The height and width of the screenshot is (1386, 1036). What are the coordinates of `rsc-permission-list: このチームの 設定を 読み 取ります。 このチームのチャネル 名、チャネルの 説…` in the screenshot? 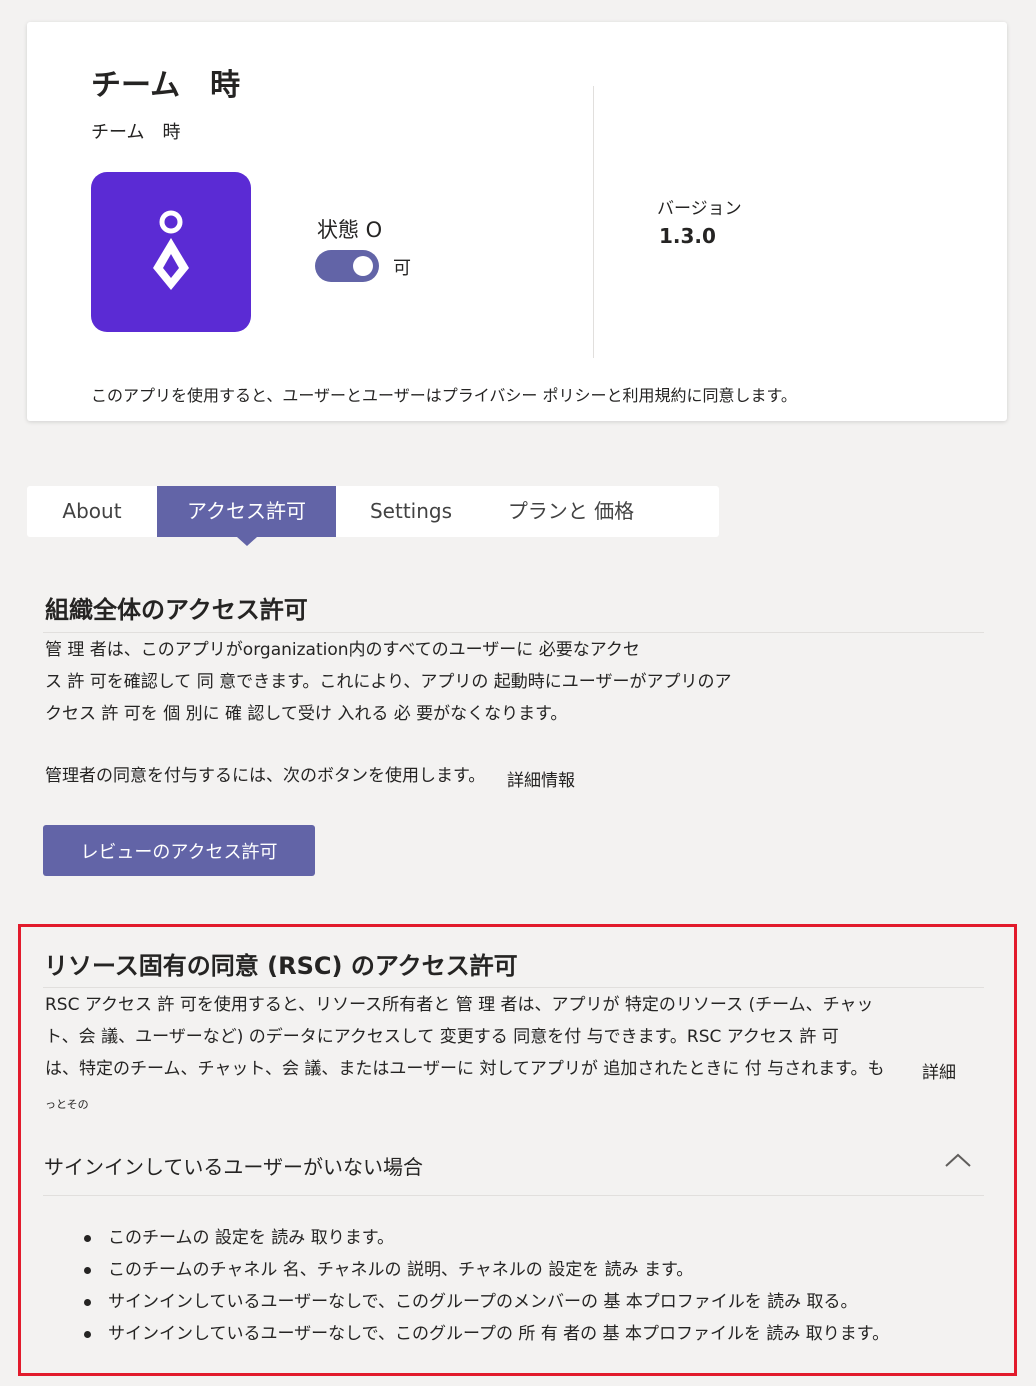 It's located at (444, 1286).